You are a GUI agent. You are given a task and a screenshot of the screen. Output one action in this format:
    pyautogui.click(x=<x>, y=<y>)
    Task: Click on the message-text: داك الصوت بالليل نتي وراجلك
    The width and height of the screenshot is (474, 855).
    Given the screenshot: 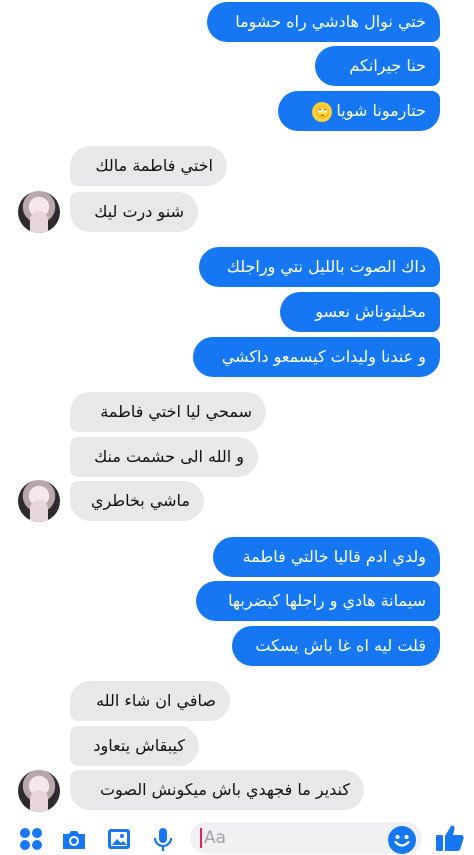 What is the action you would take?
    pyautogui.click(x=326, y=266)
    